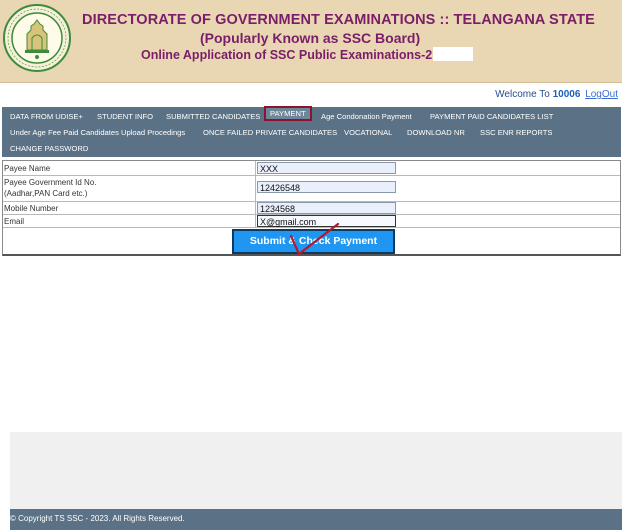  What do you see at coordinates (46, 193) in the screenshot?
I see `payee-gov-id-sublabel: (Aadhar,PAN Card etc.)` at bounding box center [46, 193].